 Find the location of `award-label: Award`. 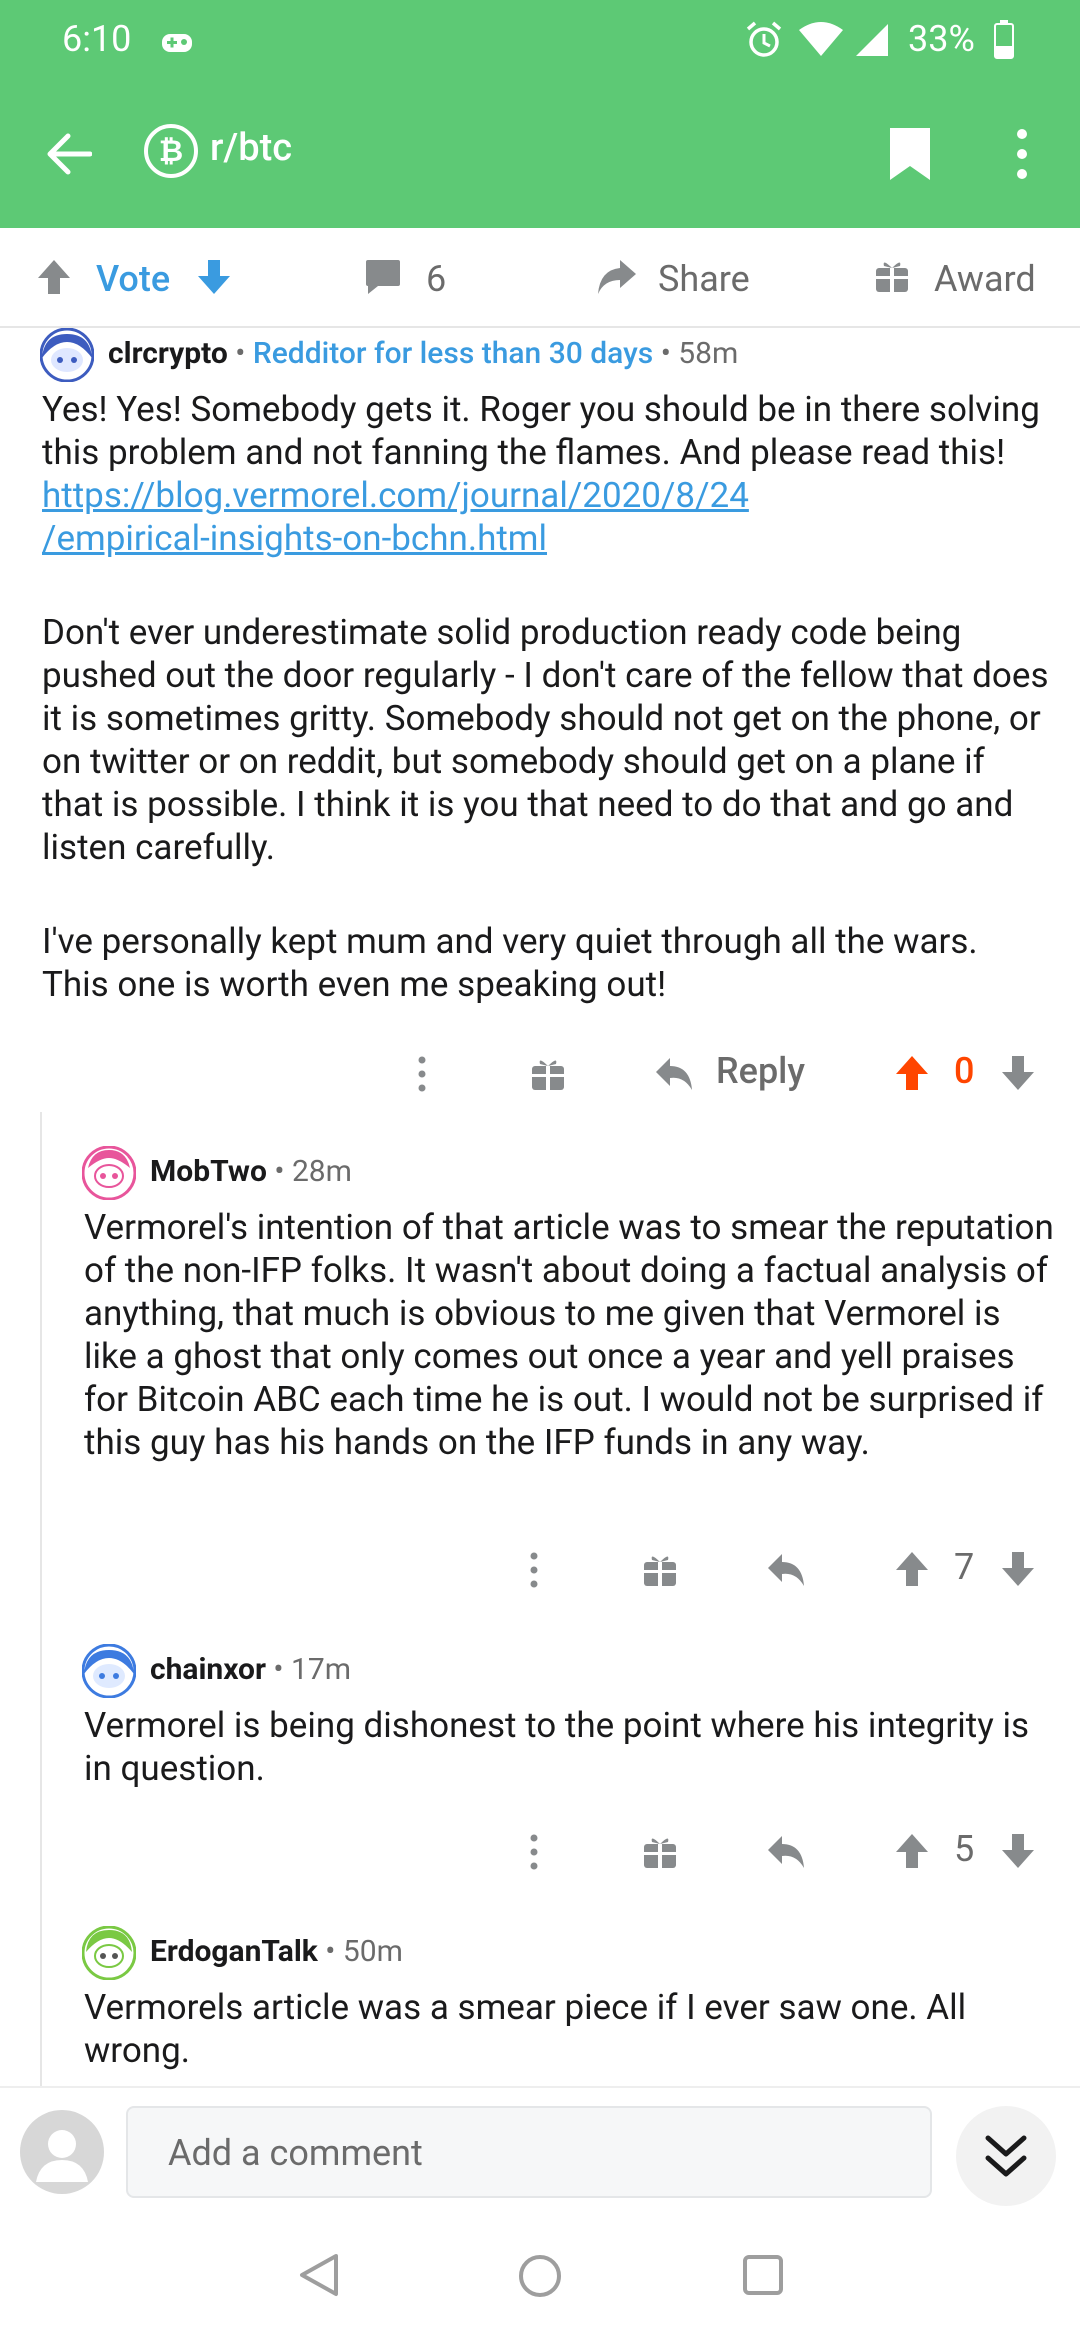

award-label: Award is located at coordinates (985, 279).